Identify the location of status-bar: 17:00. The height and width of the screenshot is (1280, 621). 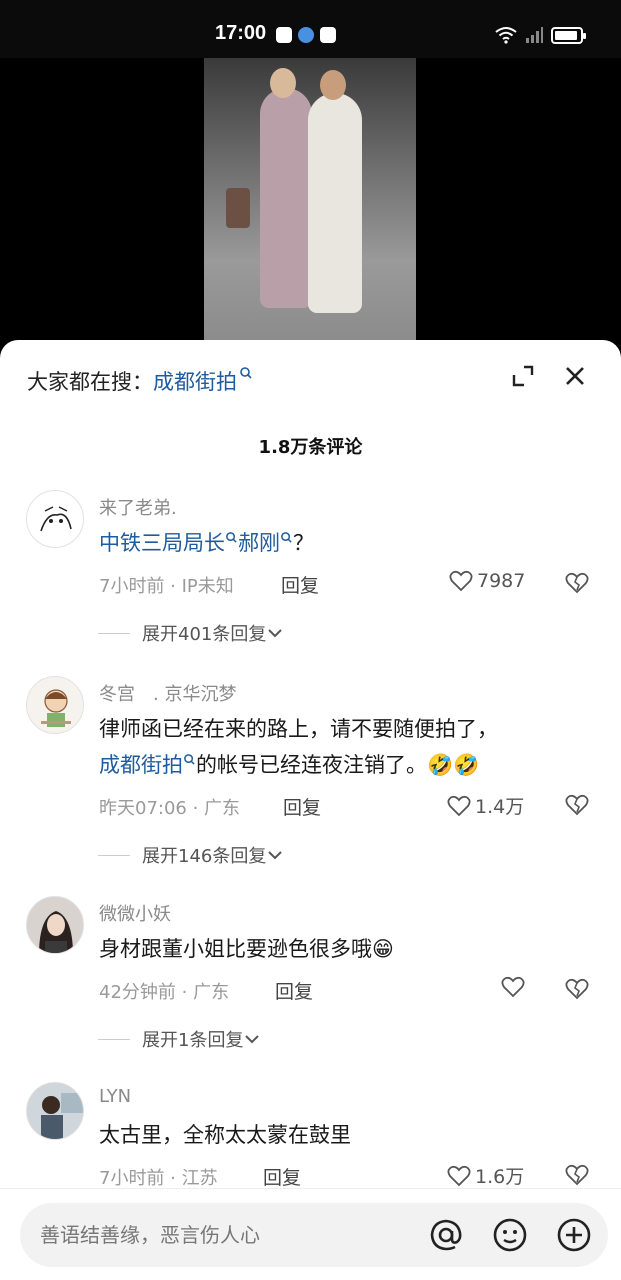
(310, 29).